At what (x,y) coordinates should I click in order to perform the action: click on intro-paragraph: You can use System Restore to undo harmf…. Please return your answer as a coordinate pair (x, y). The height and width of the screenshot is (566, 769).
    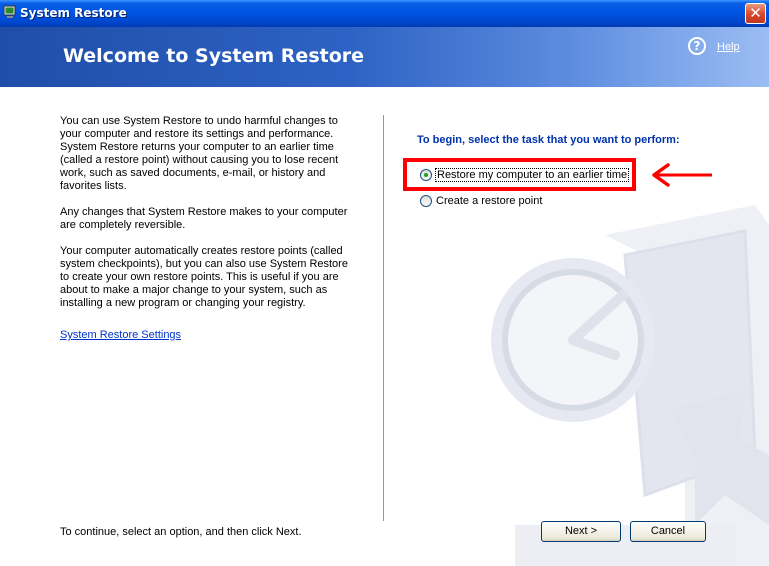
    Looking at the image, I should click on (199, 153).